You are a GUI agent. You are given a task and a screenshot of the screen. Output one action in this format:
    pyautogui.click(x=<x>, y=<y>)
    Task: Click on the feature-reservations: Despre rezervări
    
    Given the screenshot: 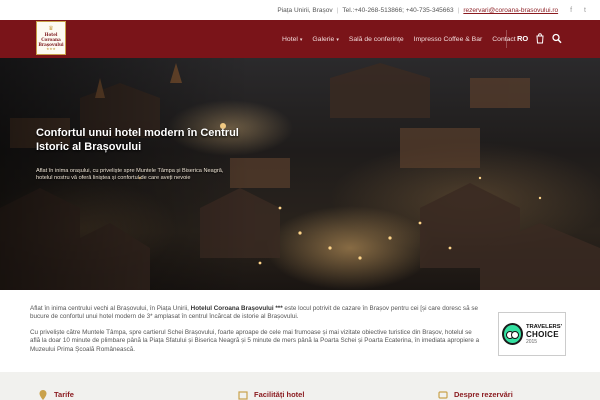 What is the action you would take?
    pyautogui.click(x=500, y=386)
    